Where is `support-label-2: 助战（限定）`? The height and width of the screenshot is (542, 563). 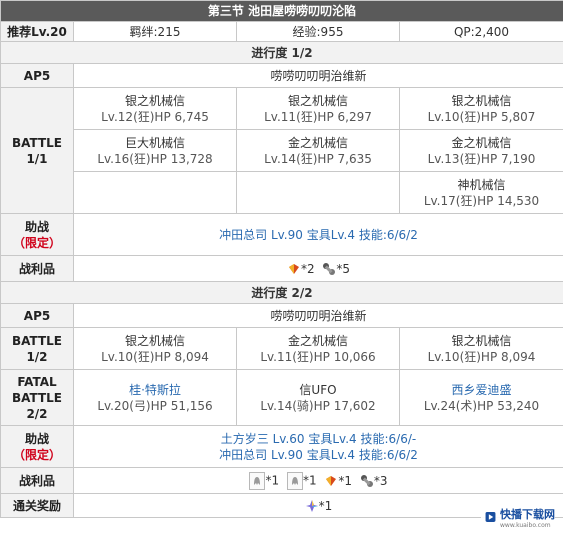
support-label-2: 助战（限定） is located at coordinates (37, 446).